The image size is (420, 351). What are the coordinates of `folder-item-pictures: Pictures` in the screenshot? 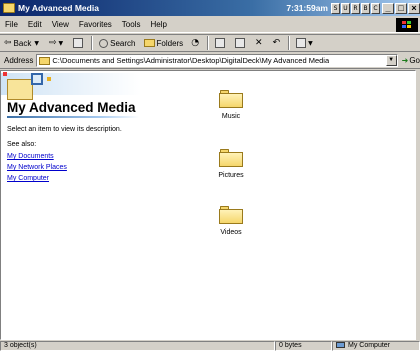 It's located at (231, 164).